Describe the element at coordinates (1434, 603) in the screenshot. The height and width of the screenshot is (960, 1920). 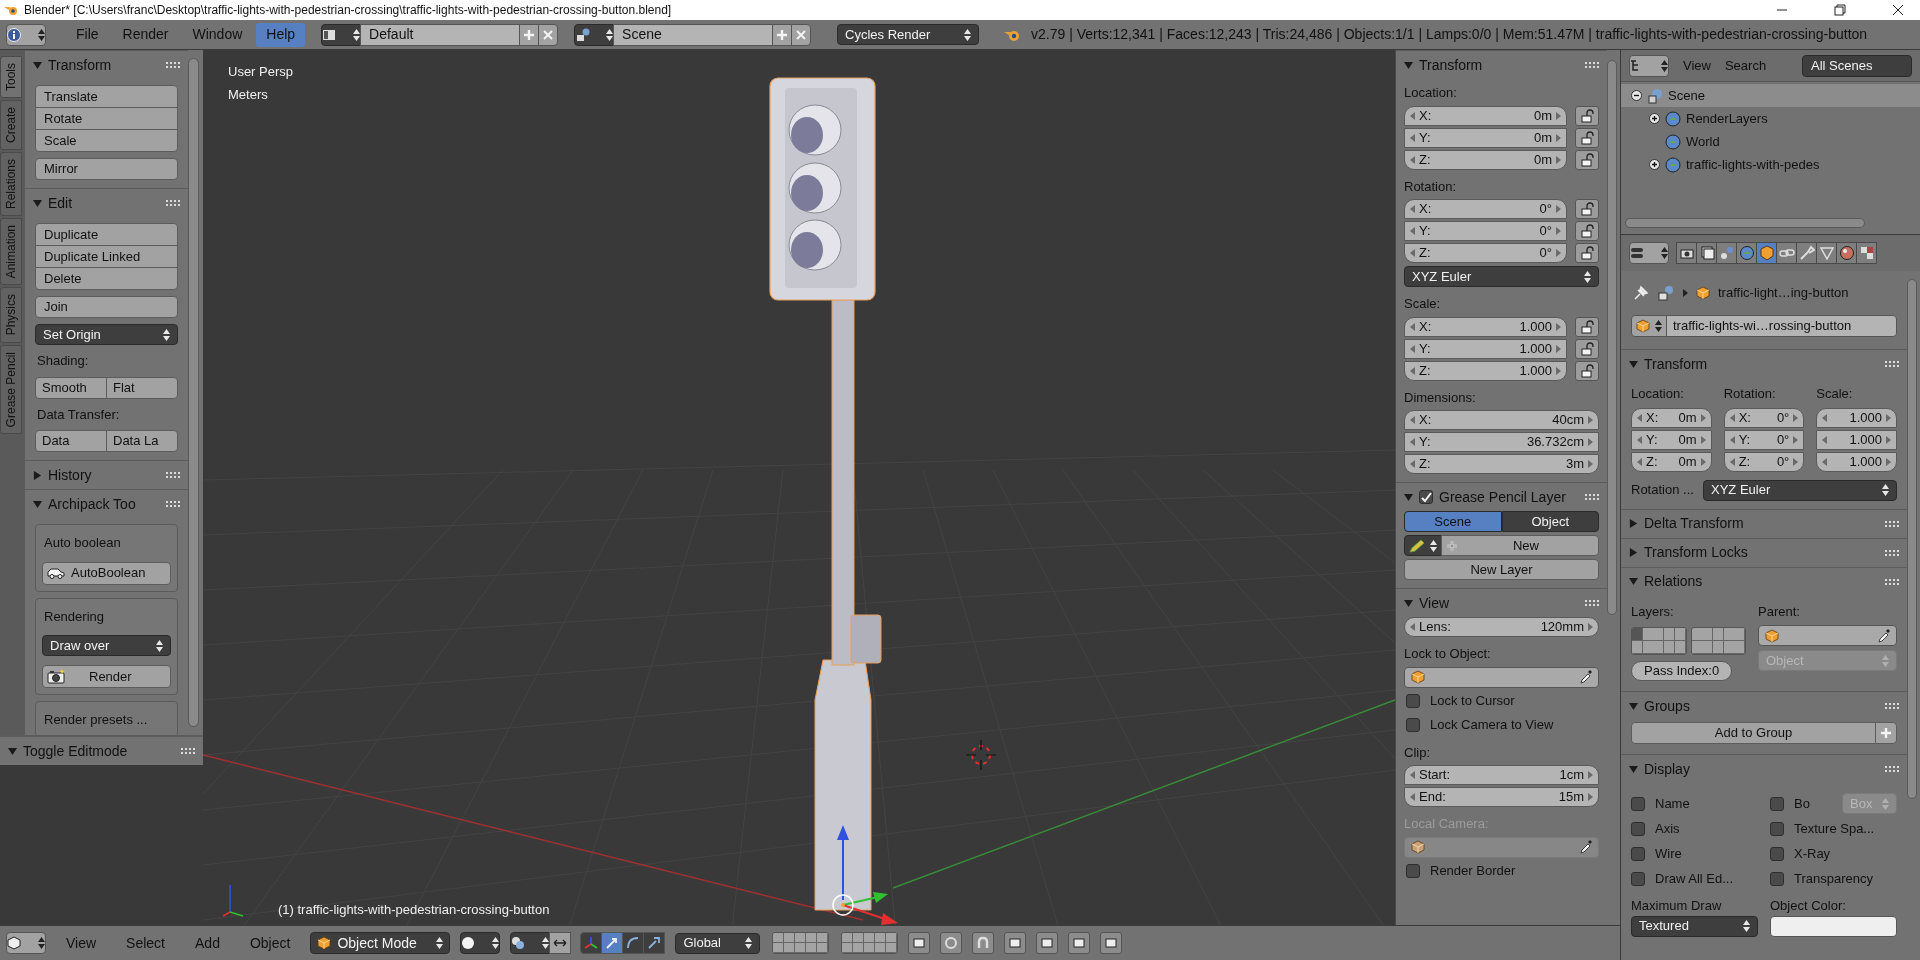
I see `panel-title: View` at that location.